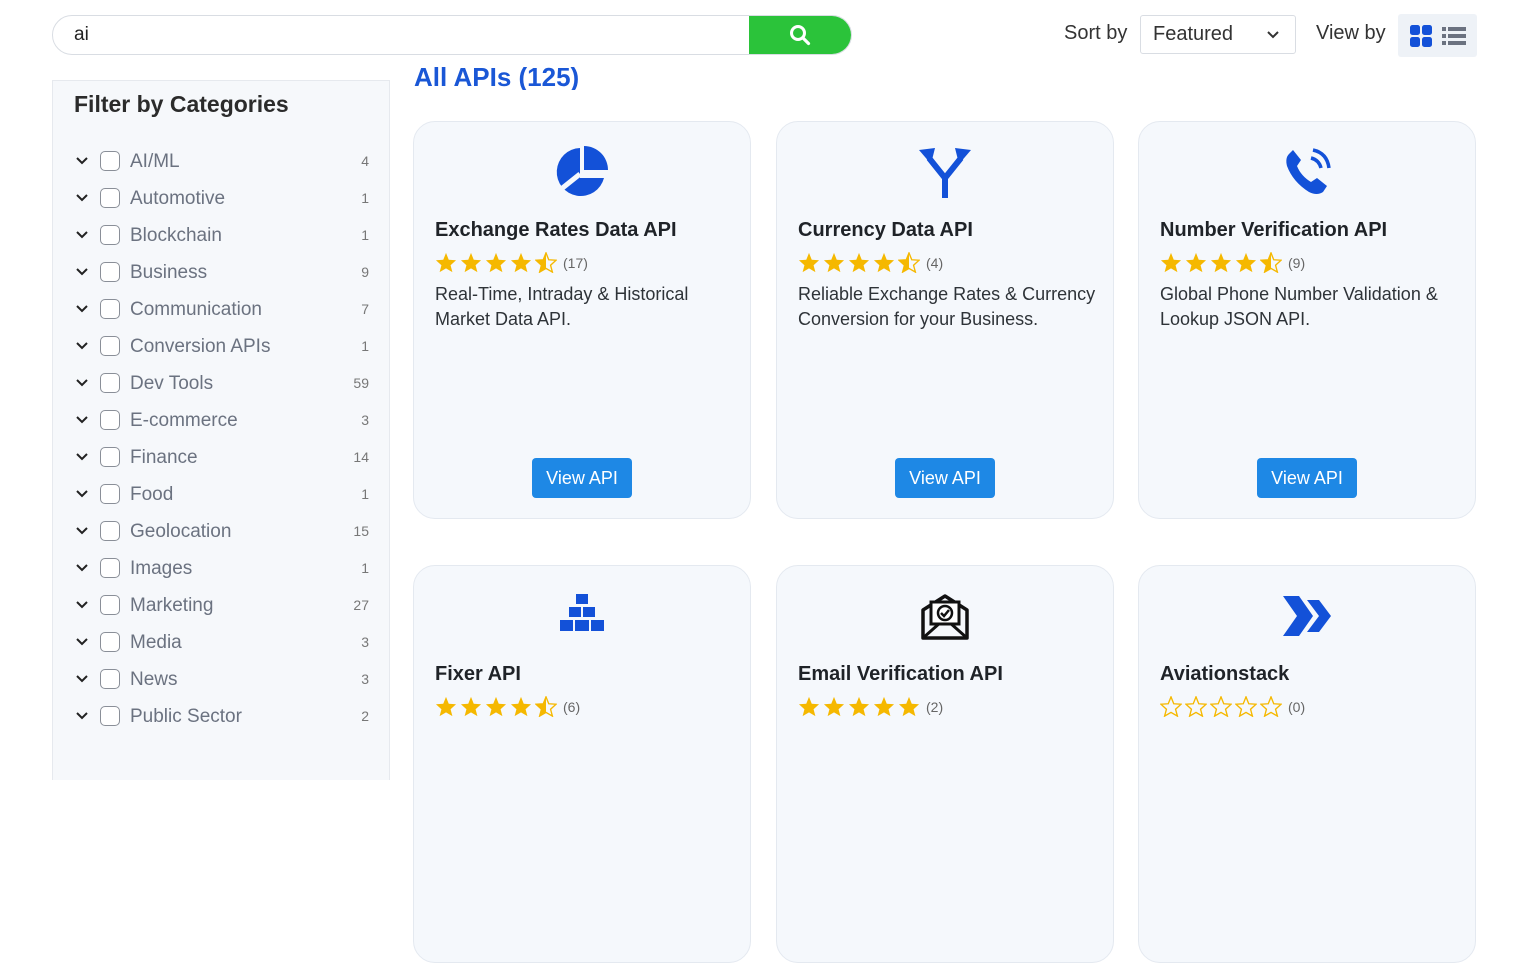 The height and width of the screenshot is (963, 1536). What do you see at coordinates (507, 706) in the screenshot?
I see `rating-stars: (6)` at bounding box center [507, 706].